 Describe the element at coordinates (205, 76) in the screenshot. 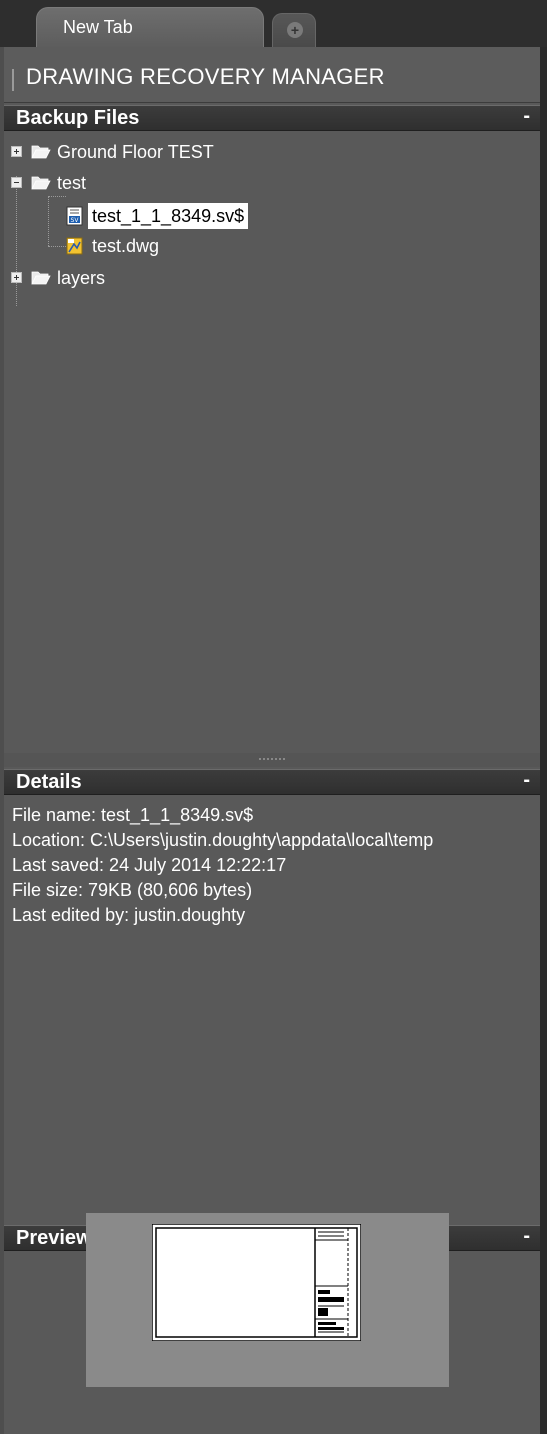

I see `palette-title: DRAWING RECOVERY MANAGER` at that location.